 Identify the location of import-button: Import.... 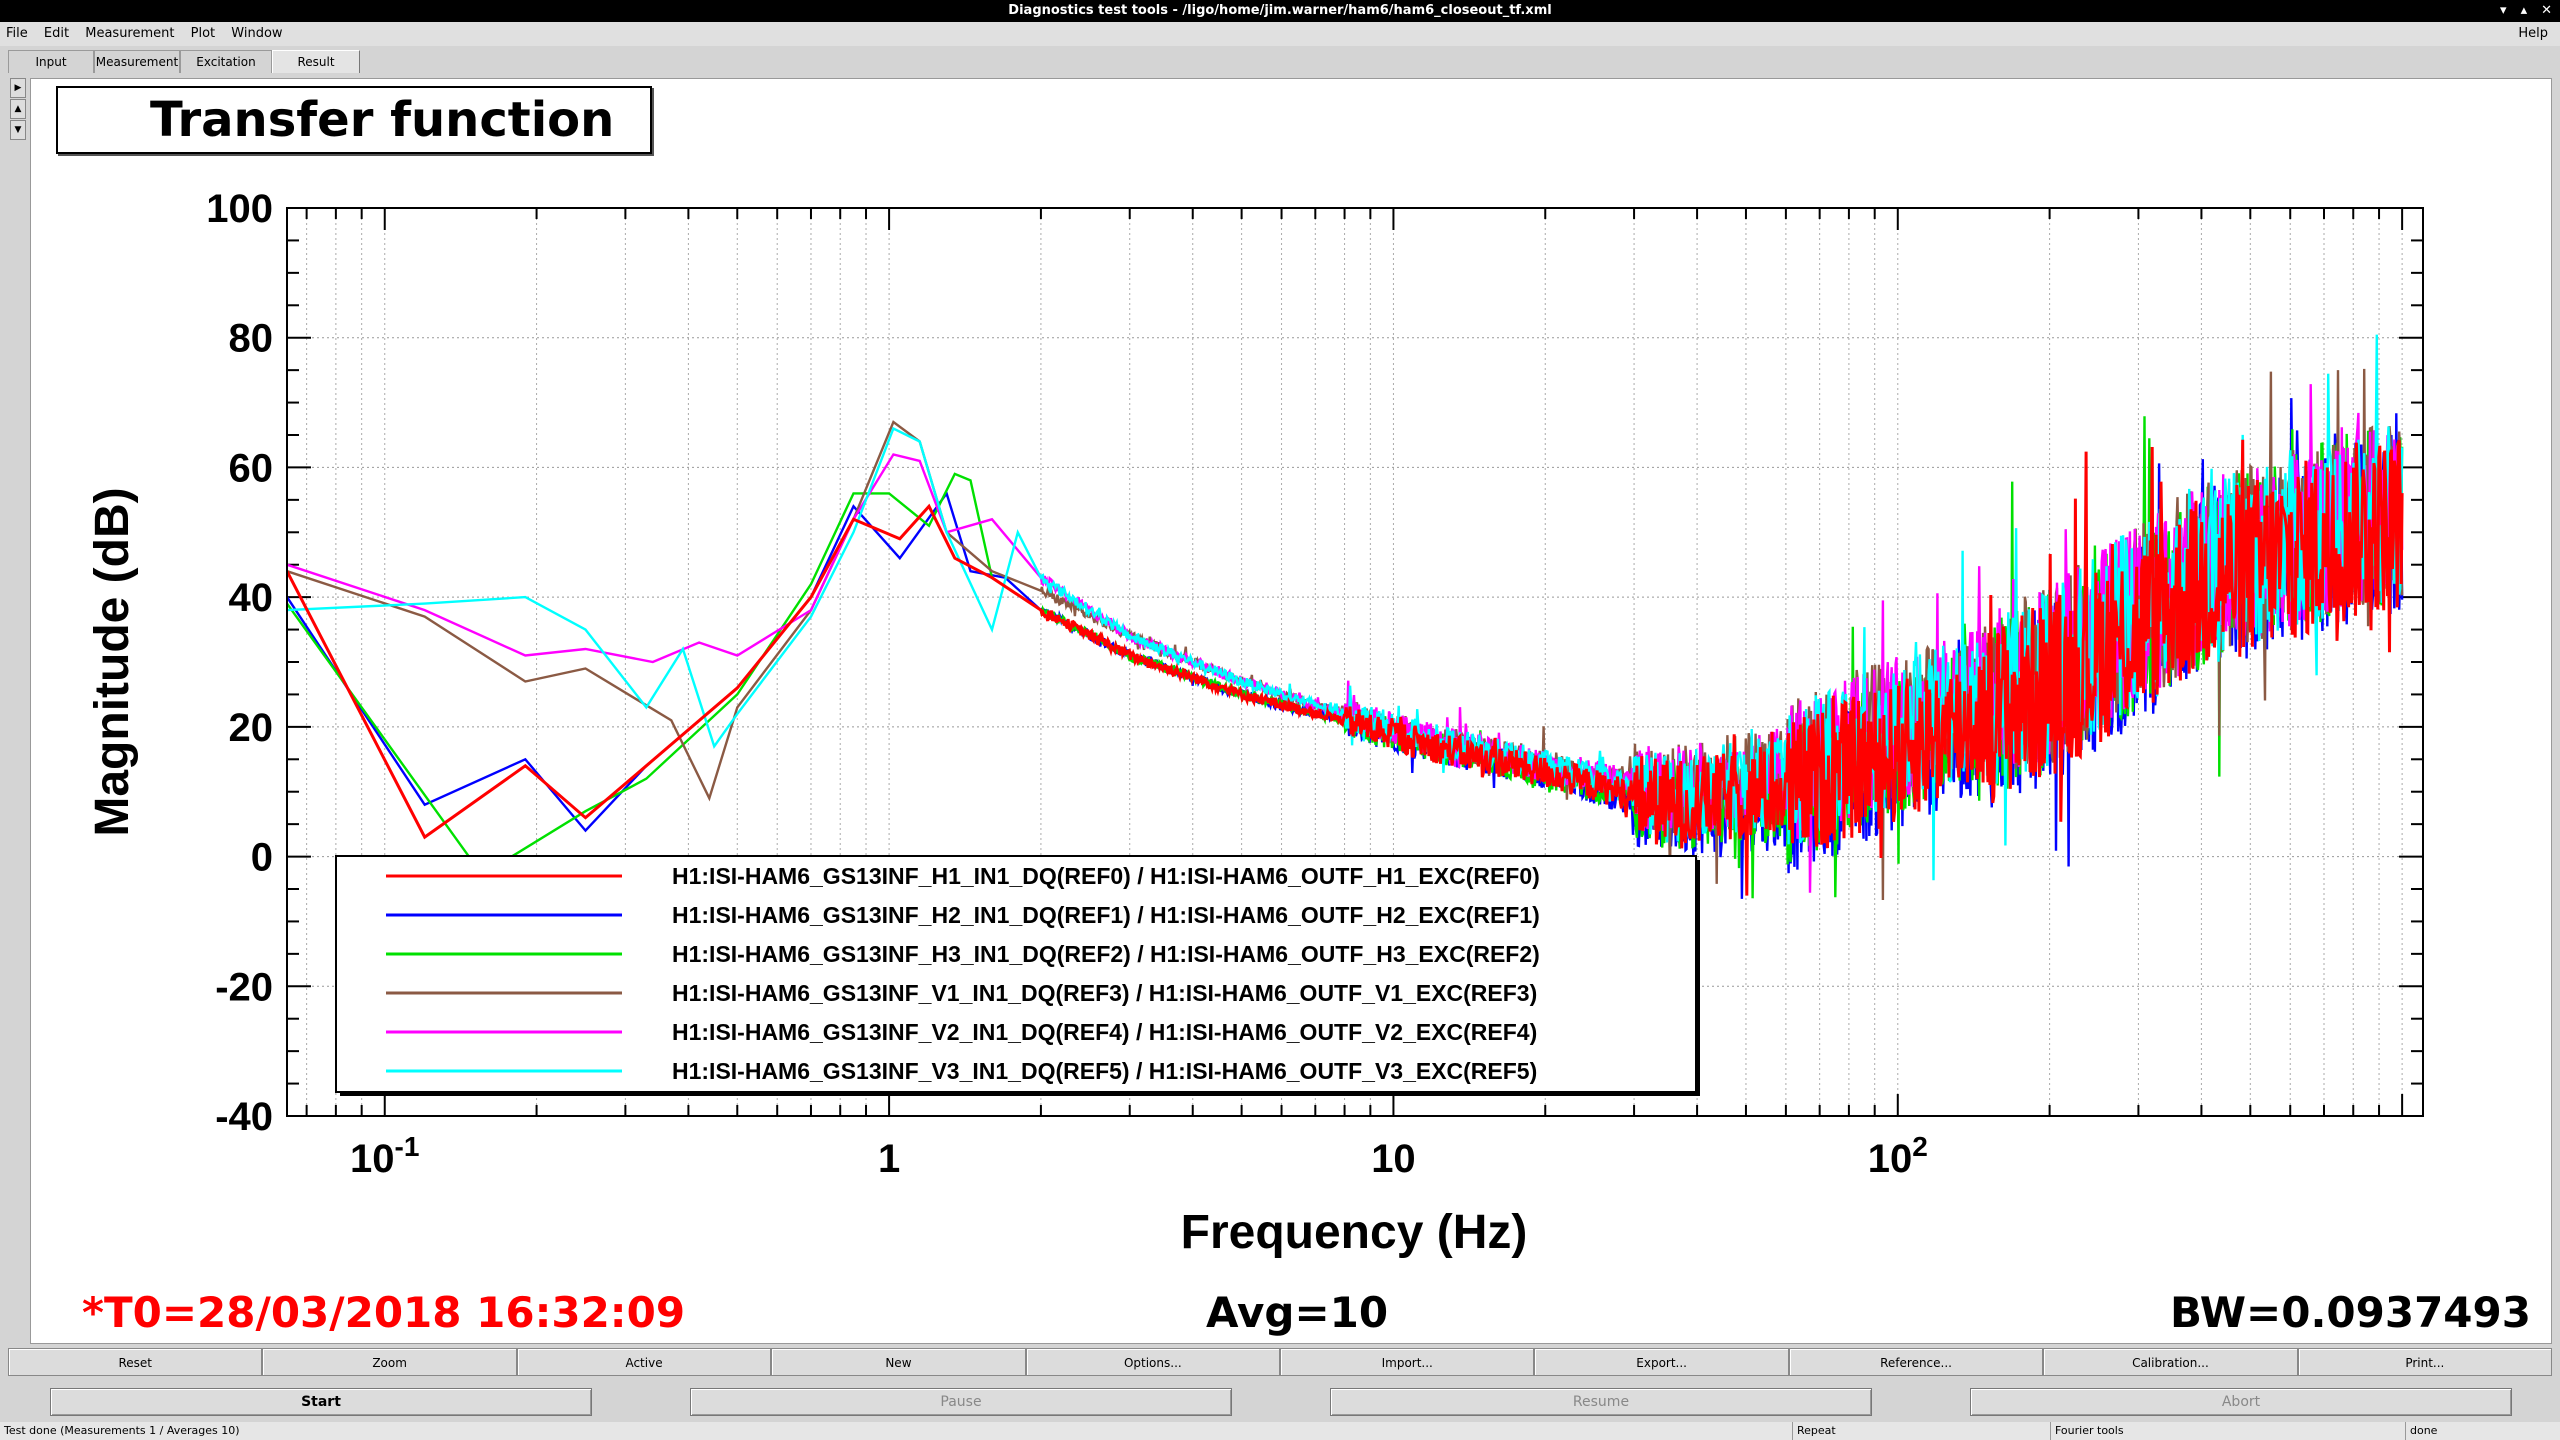
(1407, 1362).